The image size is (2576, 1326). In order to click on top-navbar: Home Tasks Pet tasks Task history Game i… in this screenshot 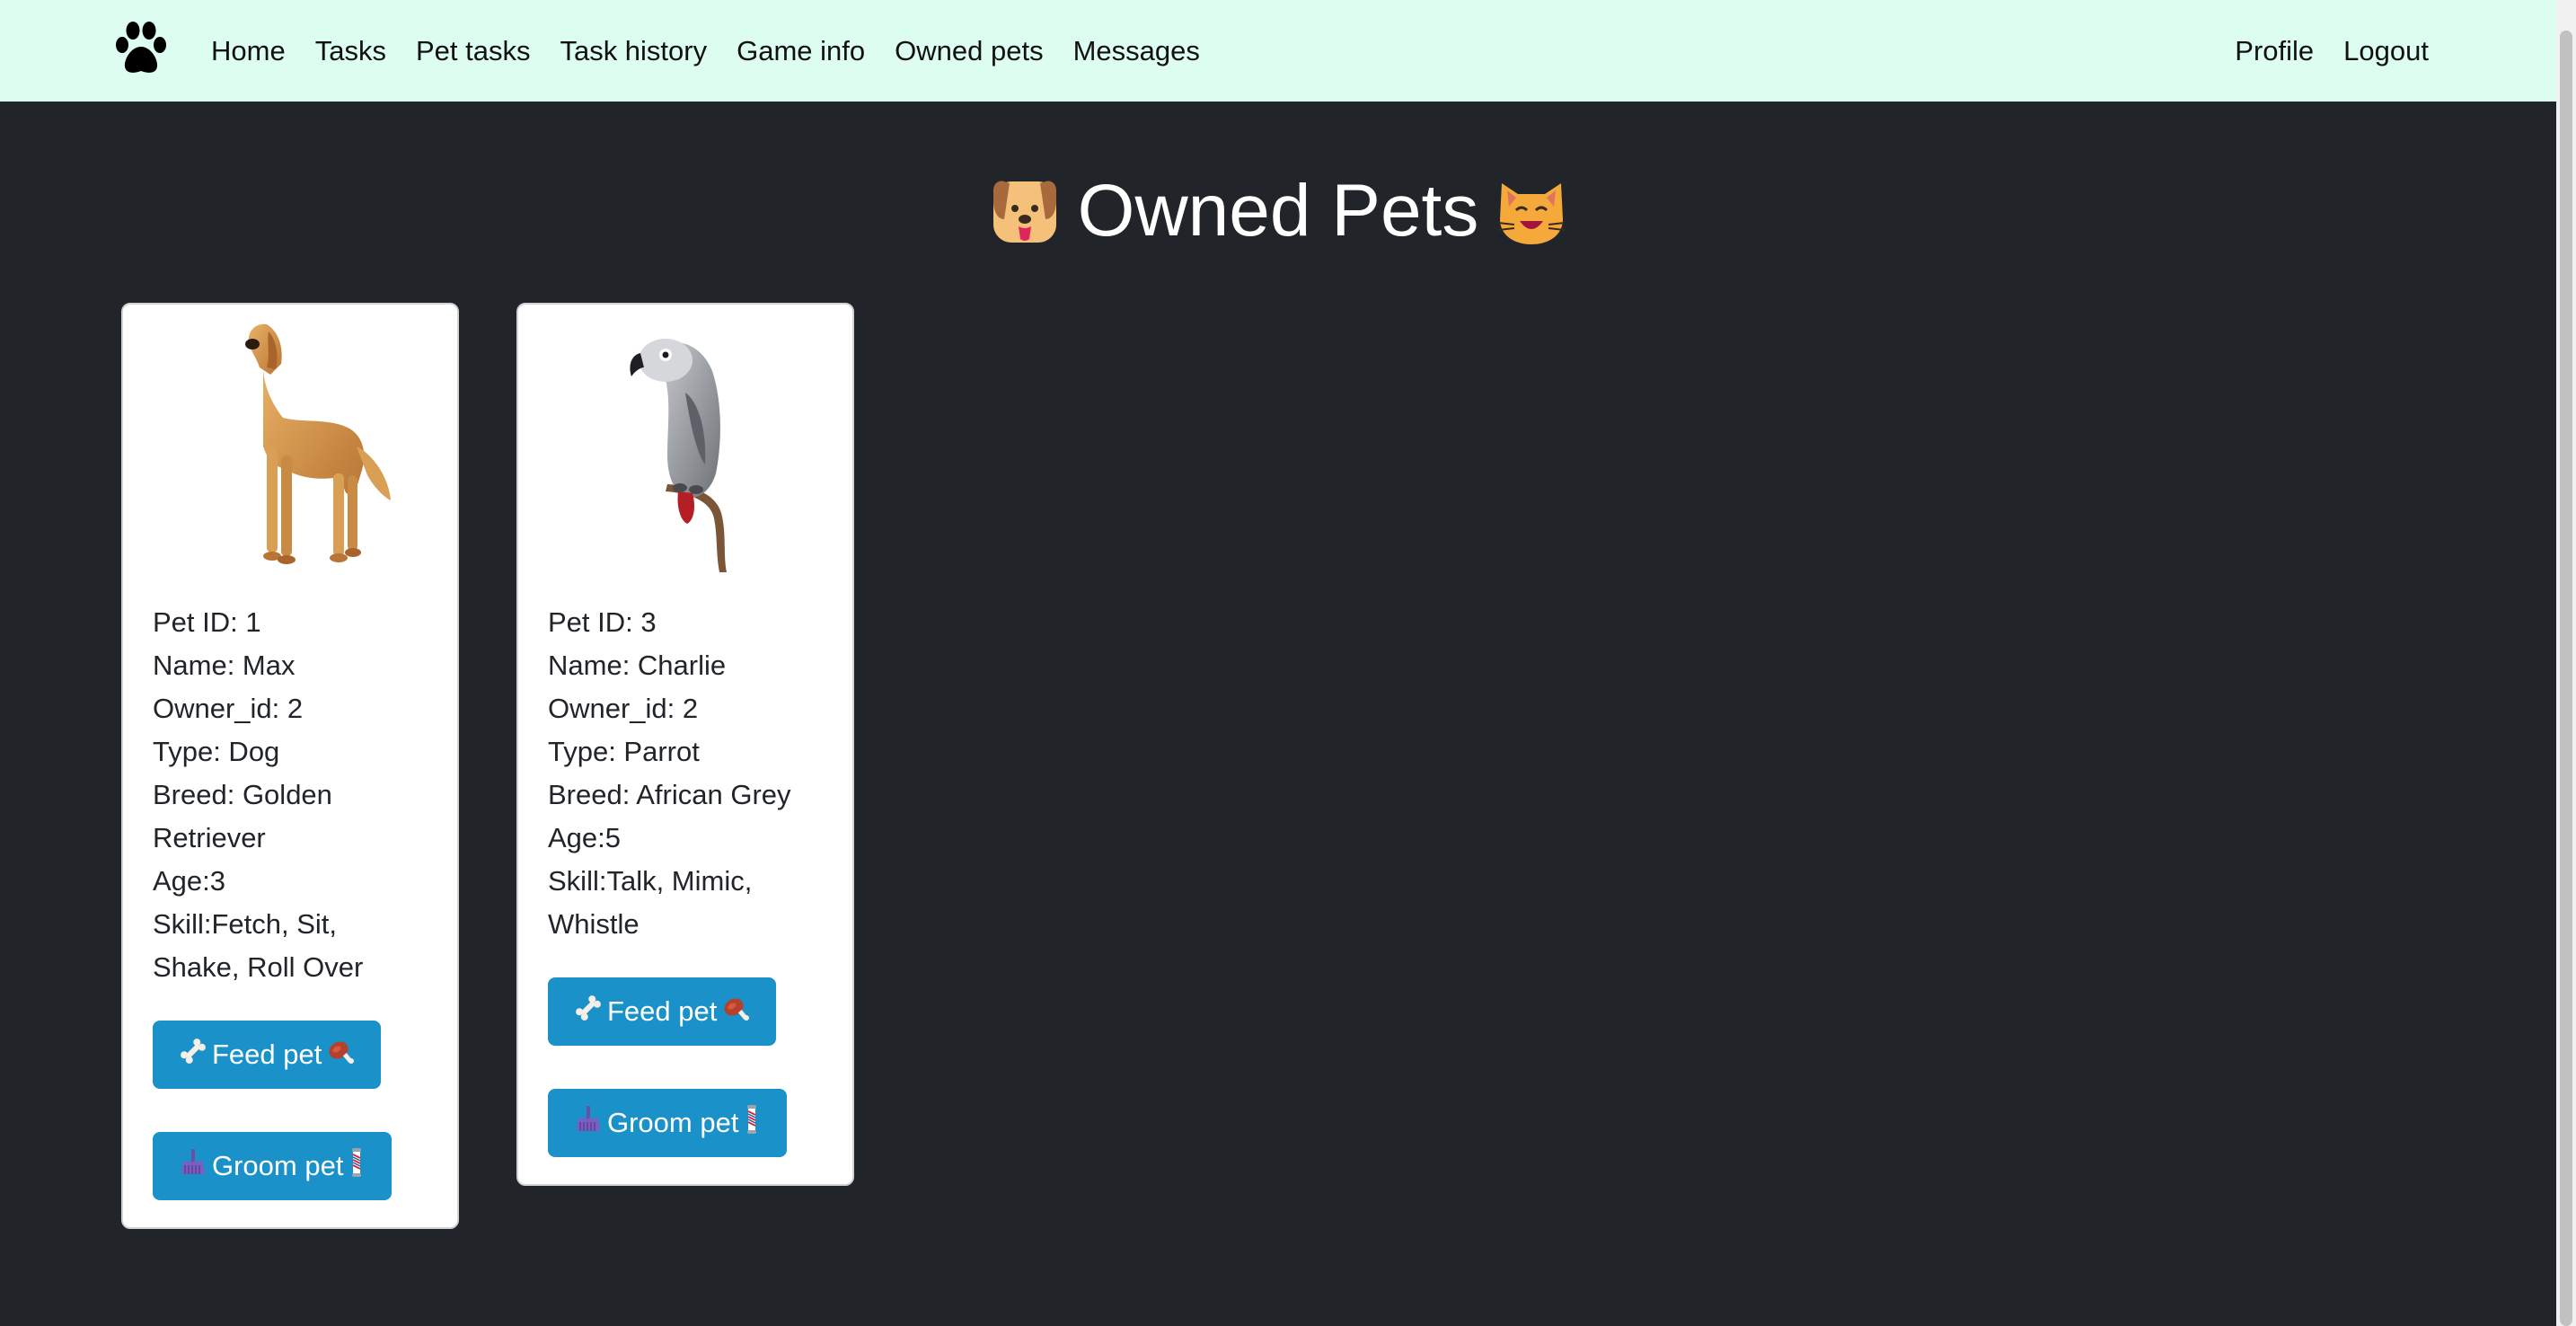, I will do `click(1278, 51)`.